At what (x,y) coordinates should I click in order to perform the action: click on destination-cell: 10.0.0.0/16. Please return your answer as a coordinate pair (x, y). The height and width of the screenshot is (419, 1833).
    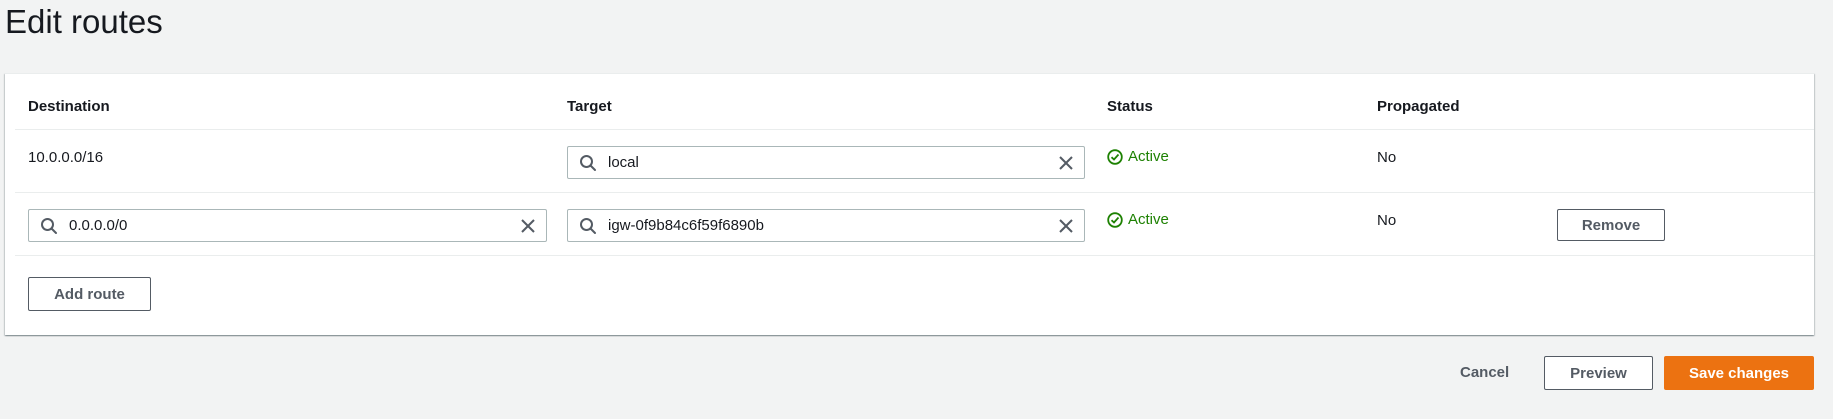
    Looking at the image, I should click on (66, 157).